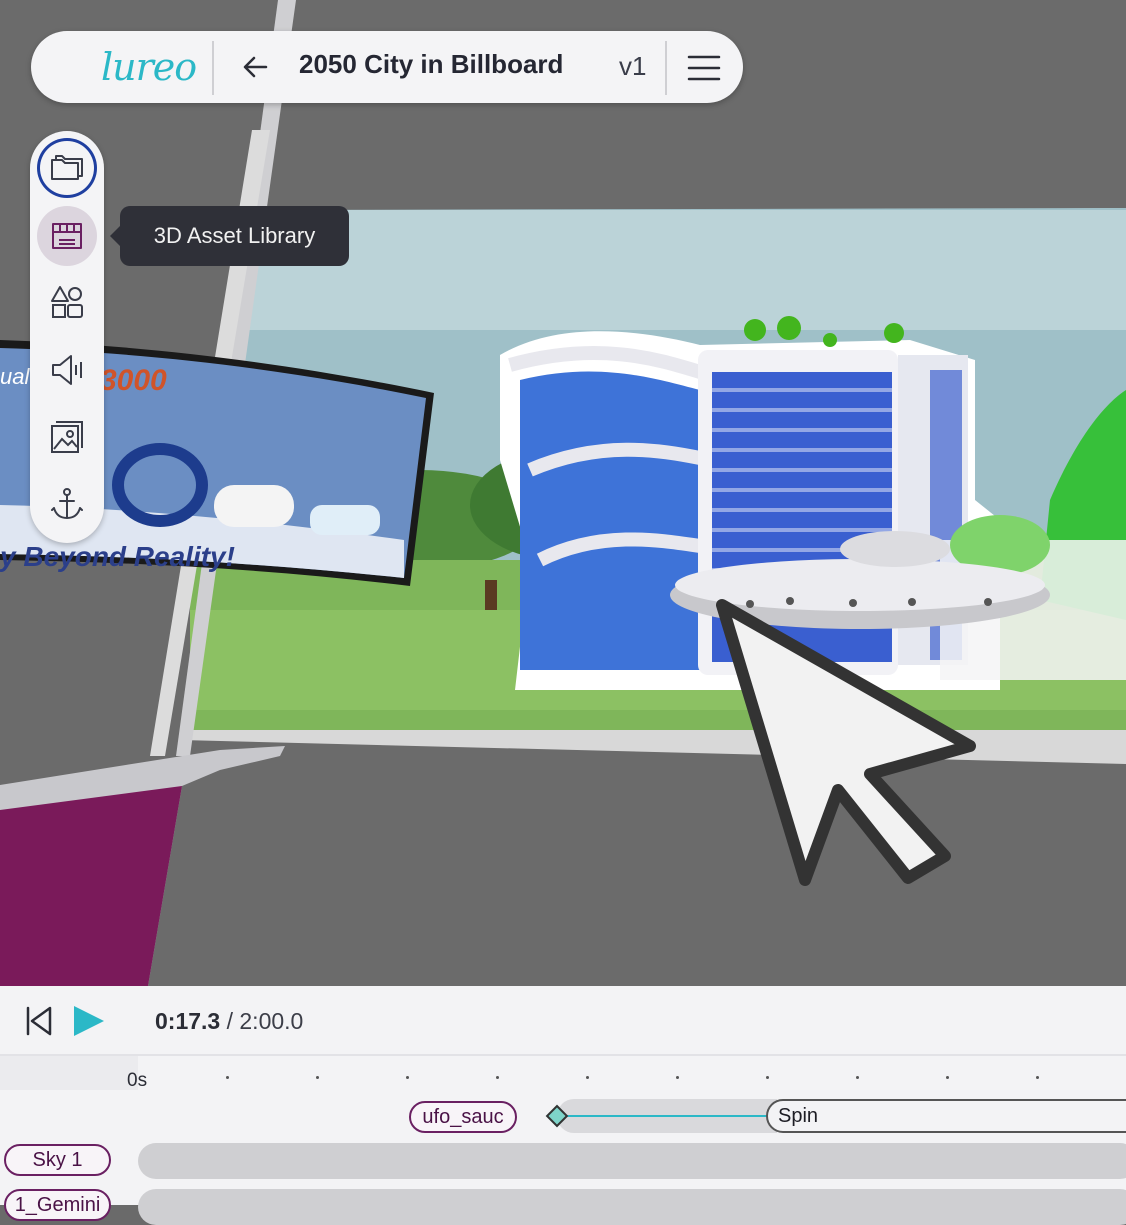  I want to click on media-tool-button, so click(67, 437).